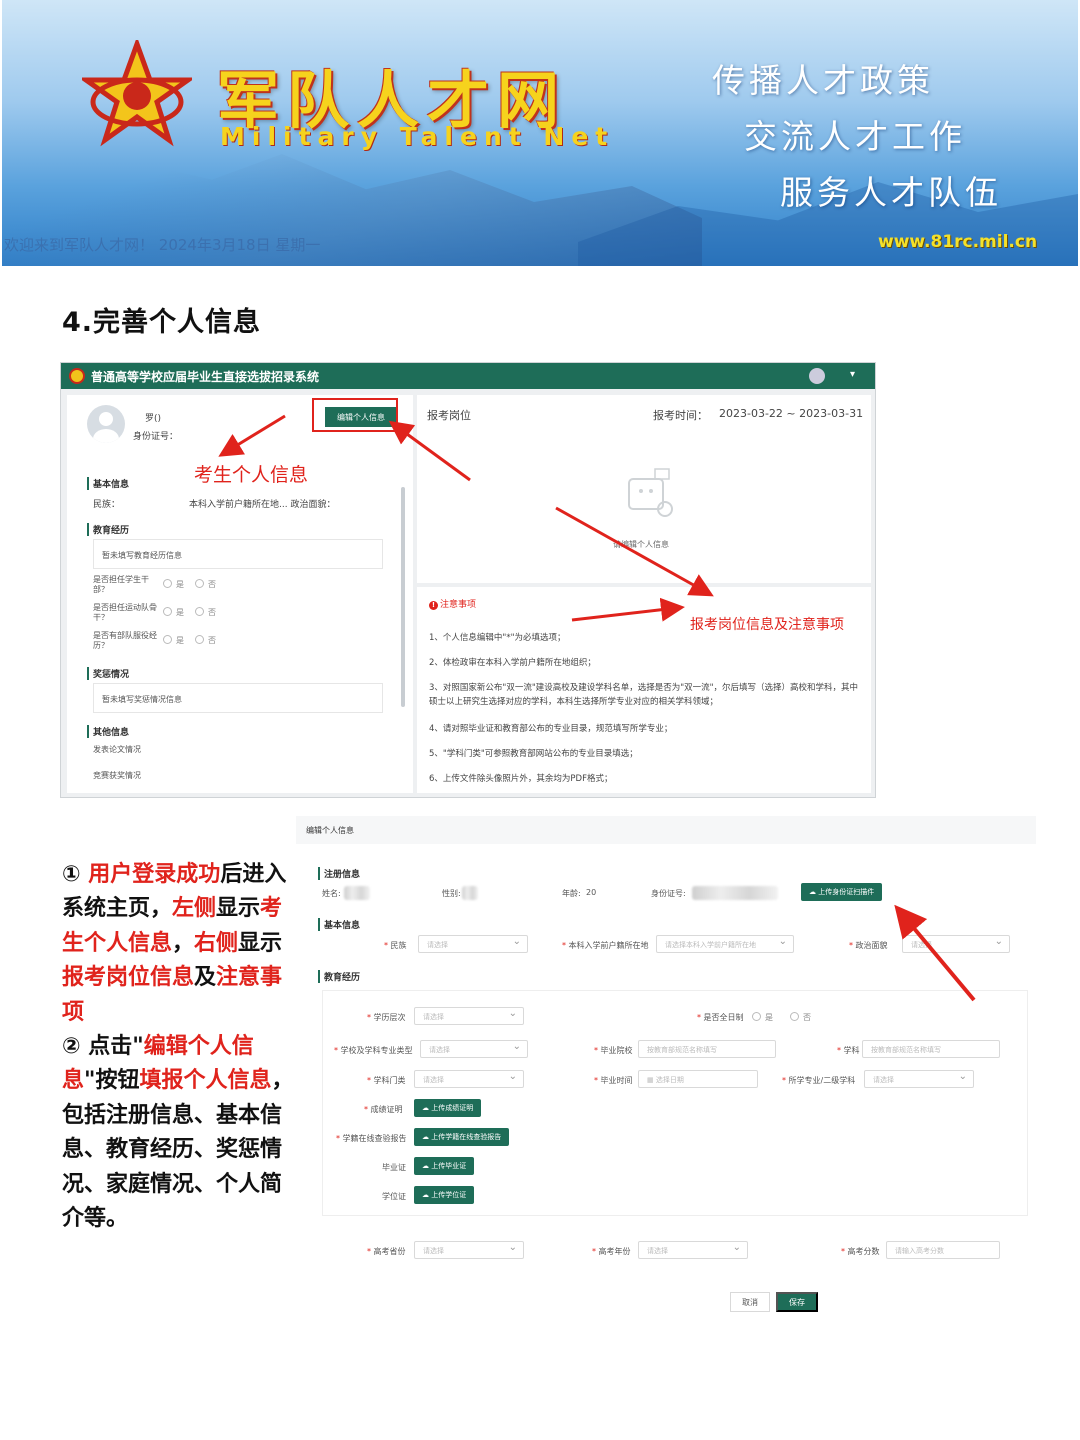  I want to click on competition-label: 竞赛获奖情况, so click(117, 775).